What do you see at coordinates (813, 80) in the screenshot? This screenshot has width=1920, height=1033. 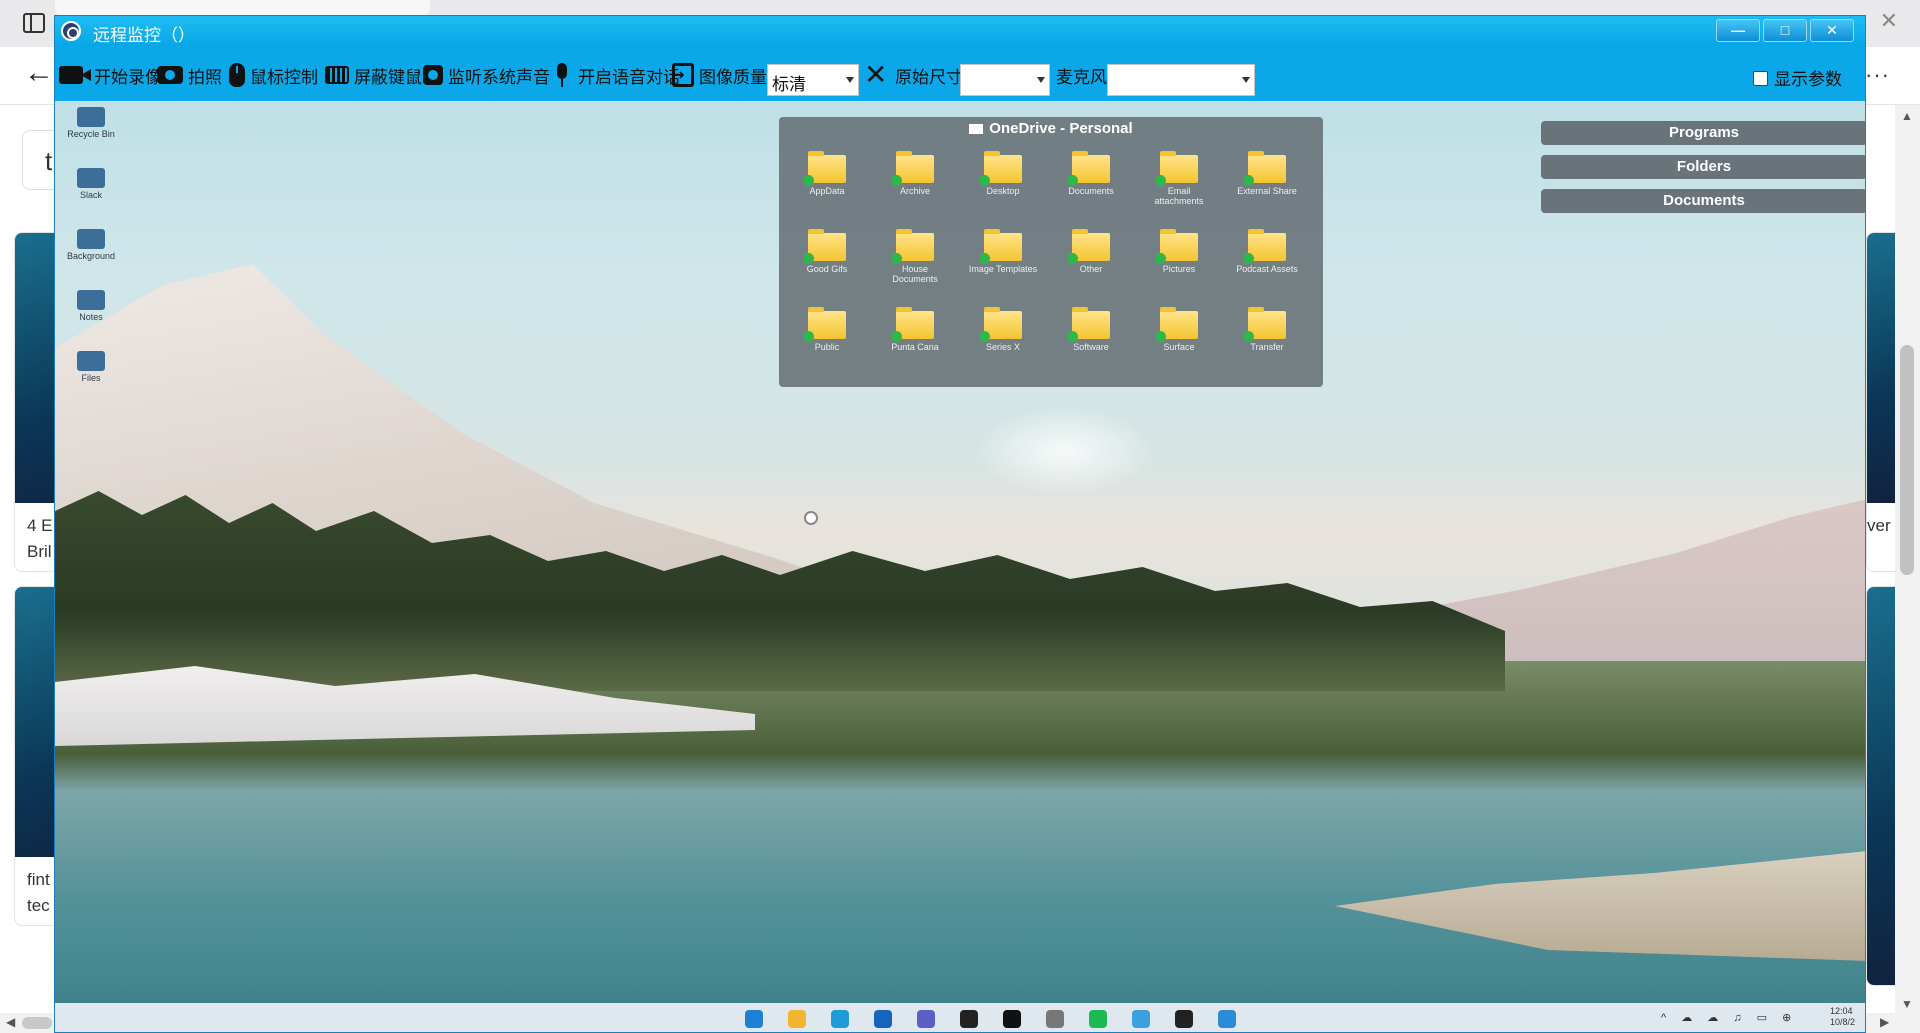 I see `quality-select: 标清` at bounding box center [813, 80].